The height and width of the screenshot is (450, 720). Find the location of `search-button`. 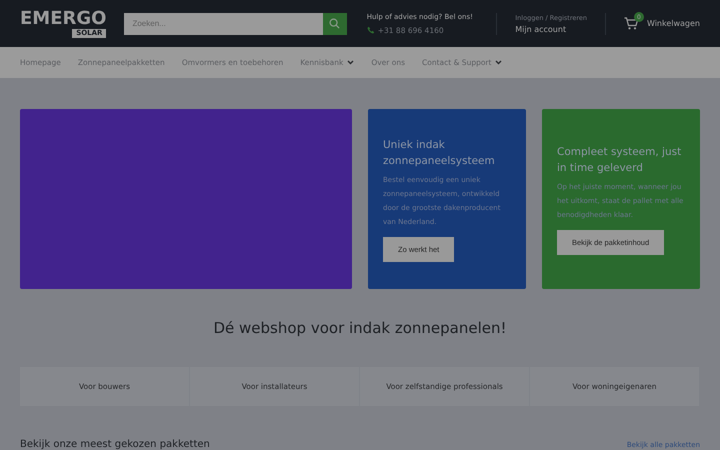

search-button is located at coordinates (334, 23).